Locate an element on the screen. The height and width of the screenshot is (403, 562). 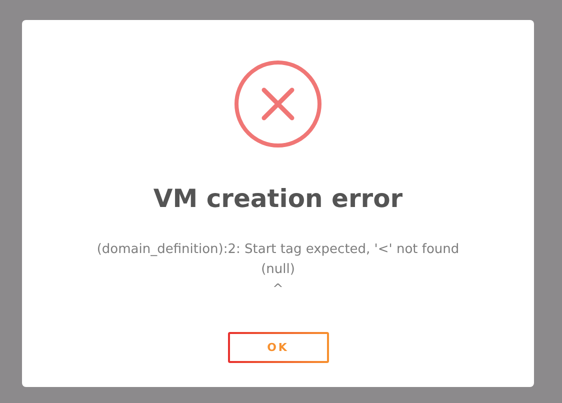
error-message-line: ^ is located at coordinates (278, 289).